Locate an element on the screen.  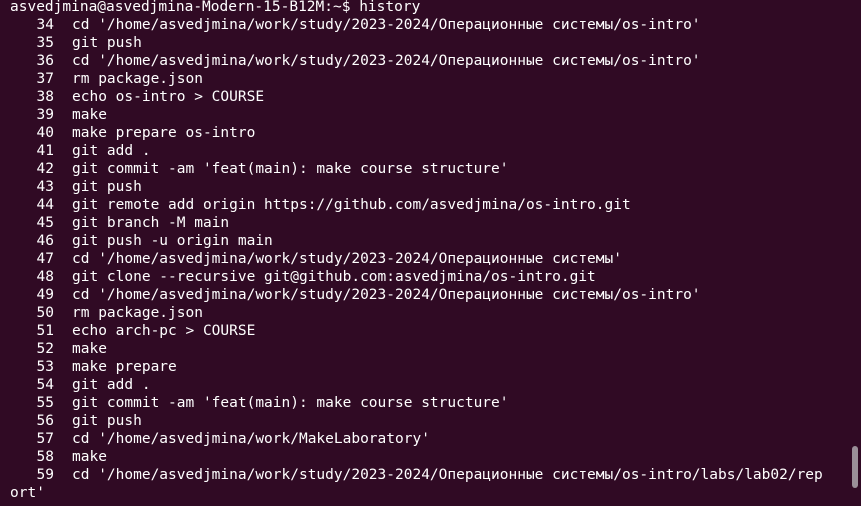
history-entry: 41 git add . is located at coordinates (427, 151).